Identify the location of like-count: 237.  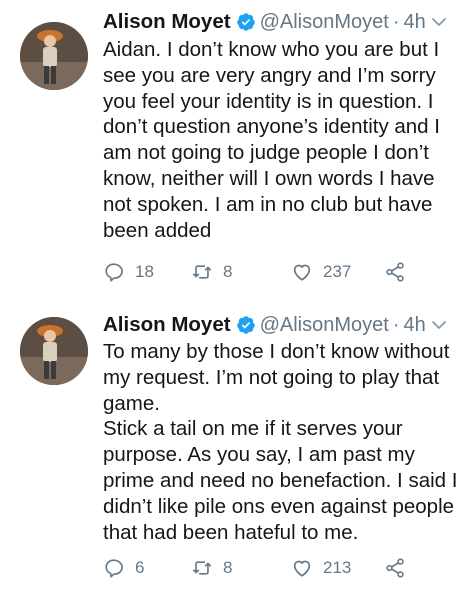
(337, 271).